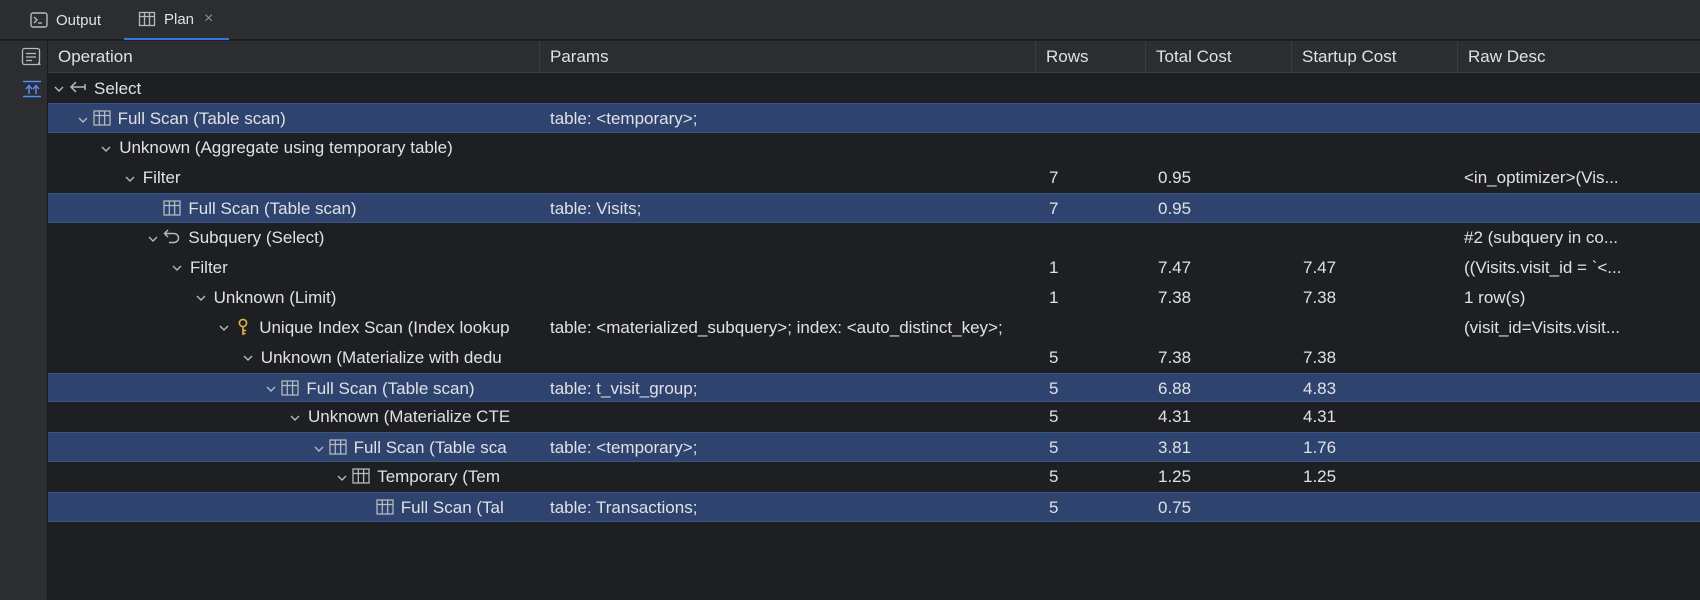 The height and width of the screenshot is (600, 1700). What do you see at coordinates (624, 119) in the screenshot?
I see `params-cell: table: <temporary>;` at bounding box center [624, 119].